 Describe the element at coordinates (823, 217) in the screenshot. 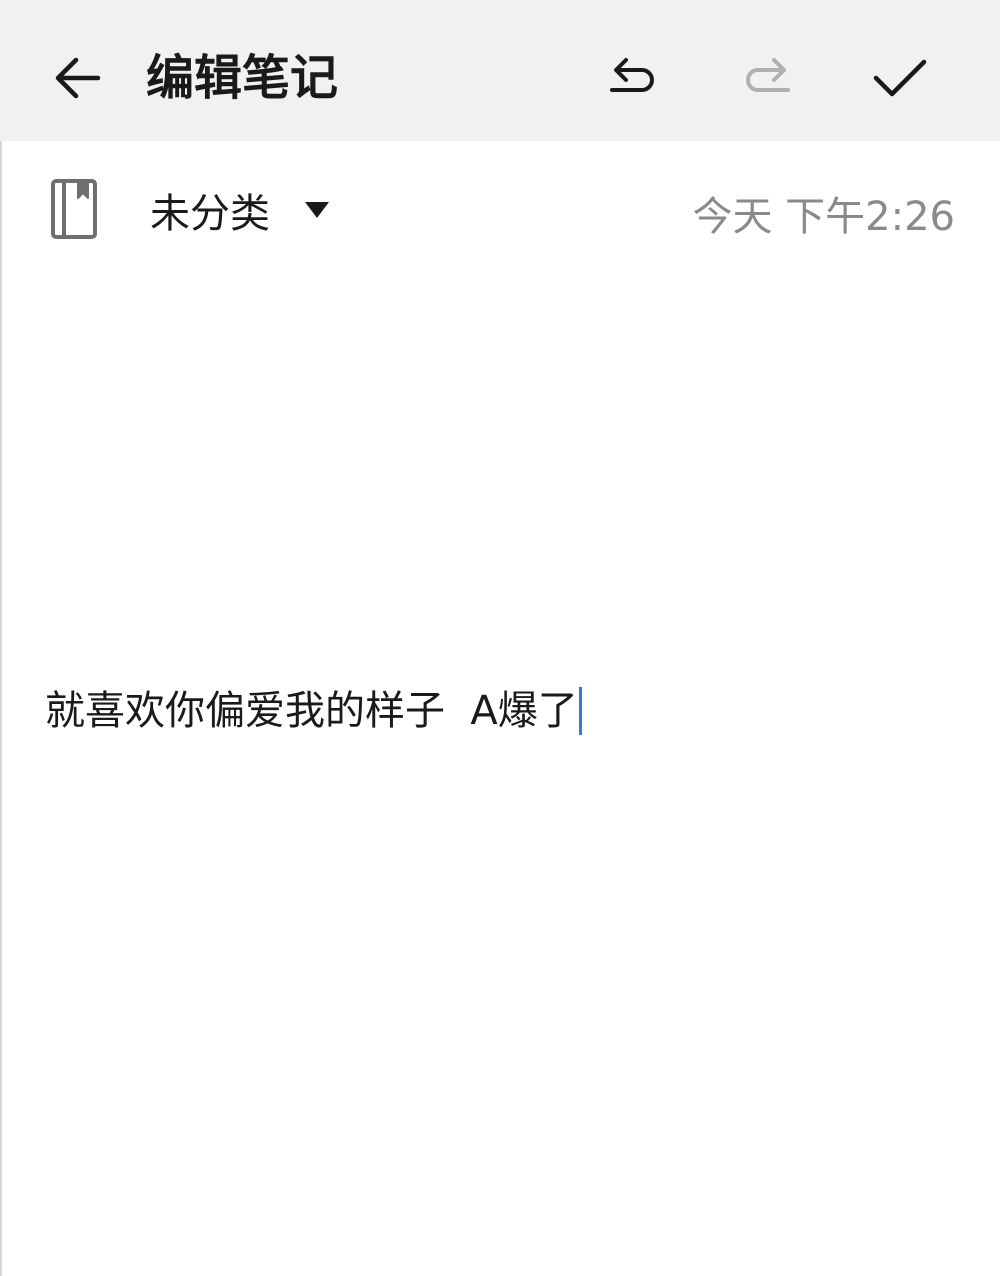

I see `note-timestamp: 今天 下午2:26` at that location.